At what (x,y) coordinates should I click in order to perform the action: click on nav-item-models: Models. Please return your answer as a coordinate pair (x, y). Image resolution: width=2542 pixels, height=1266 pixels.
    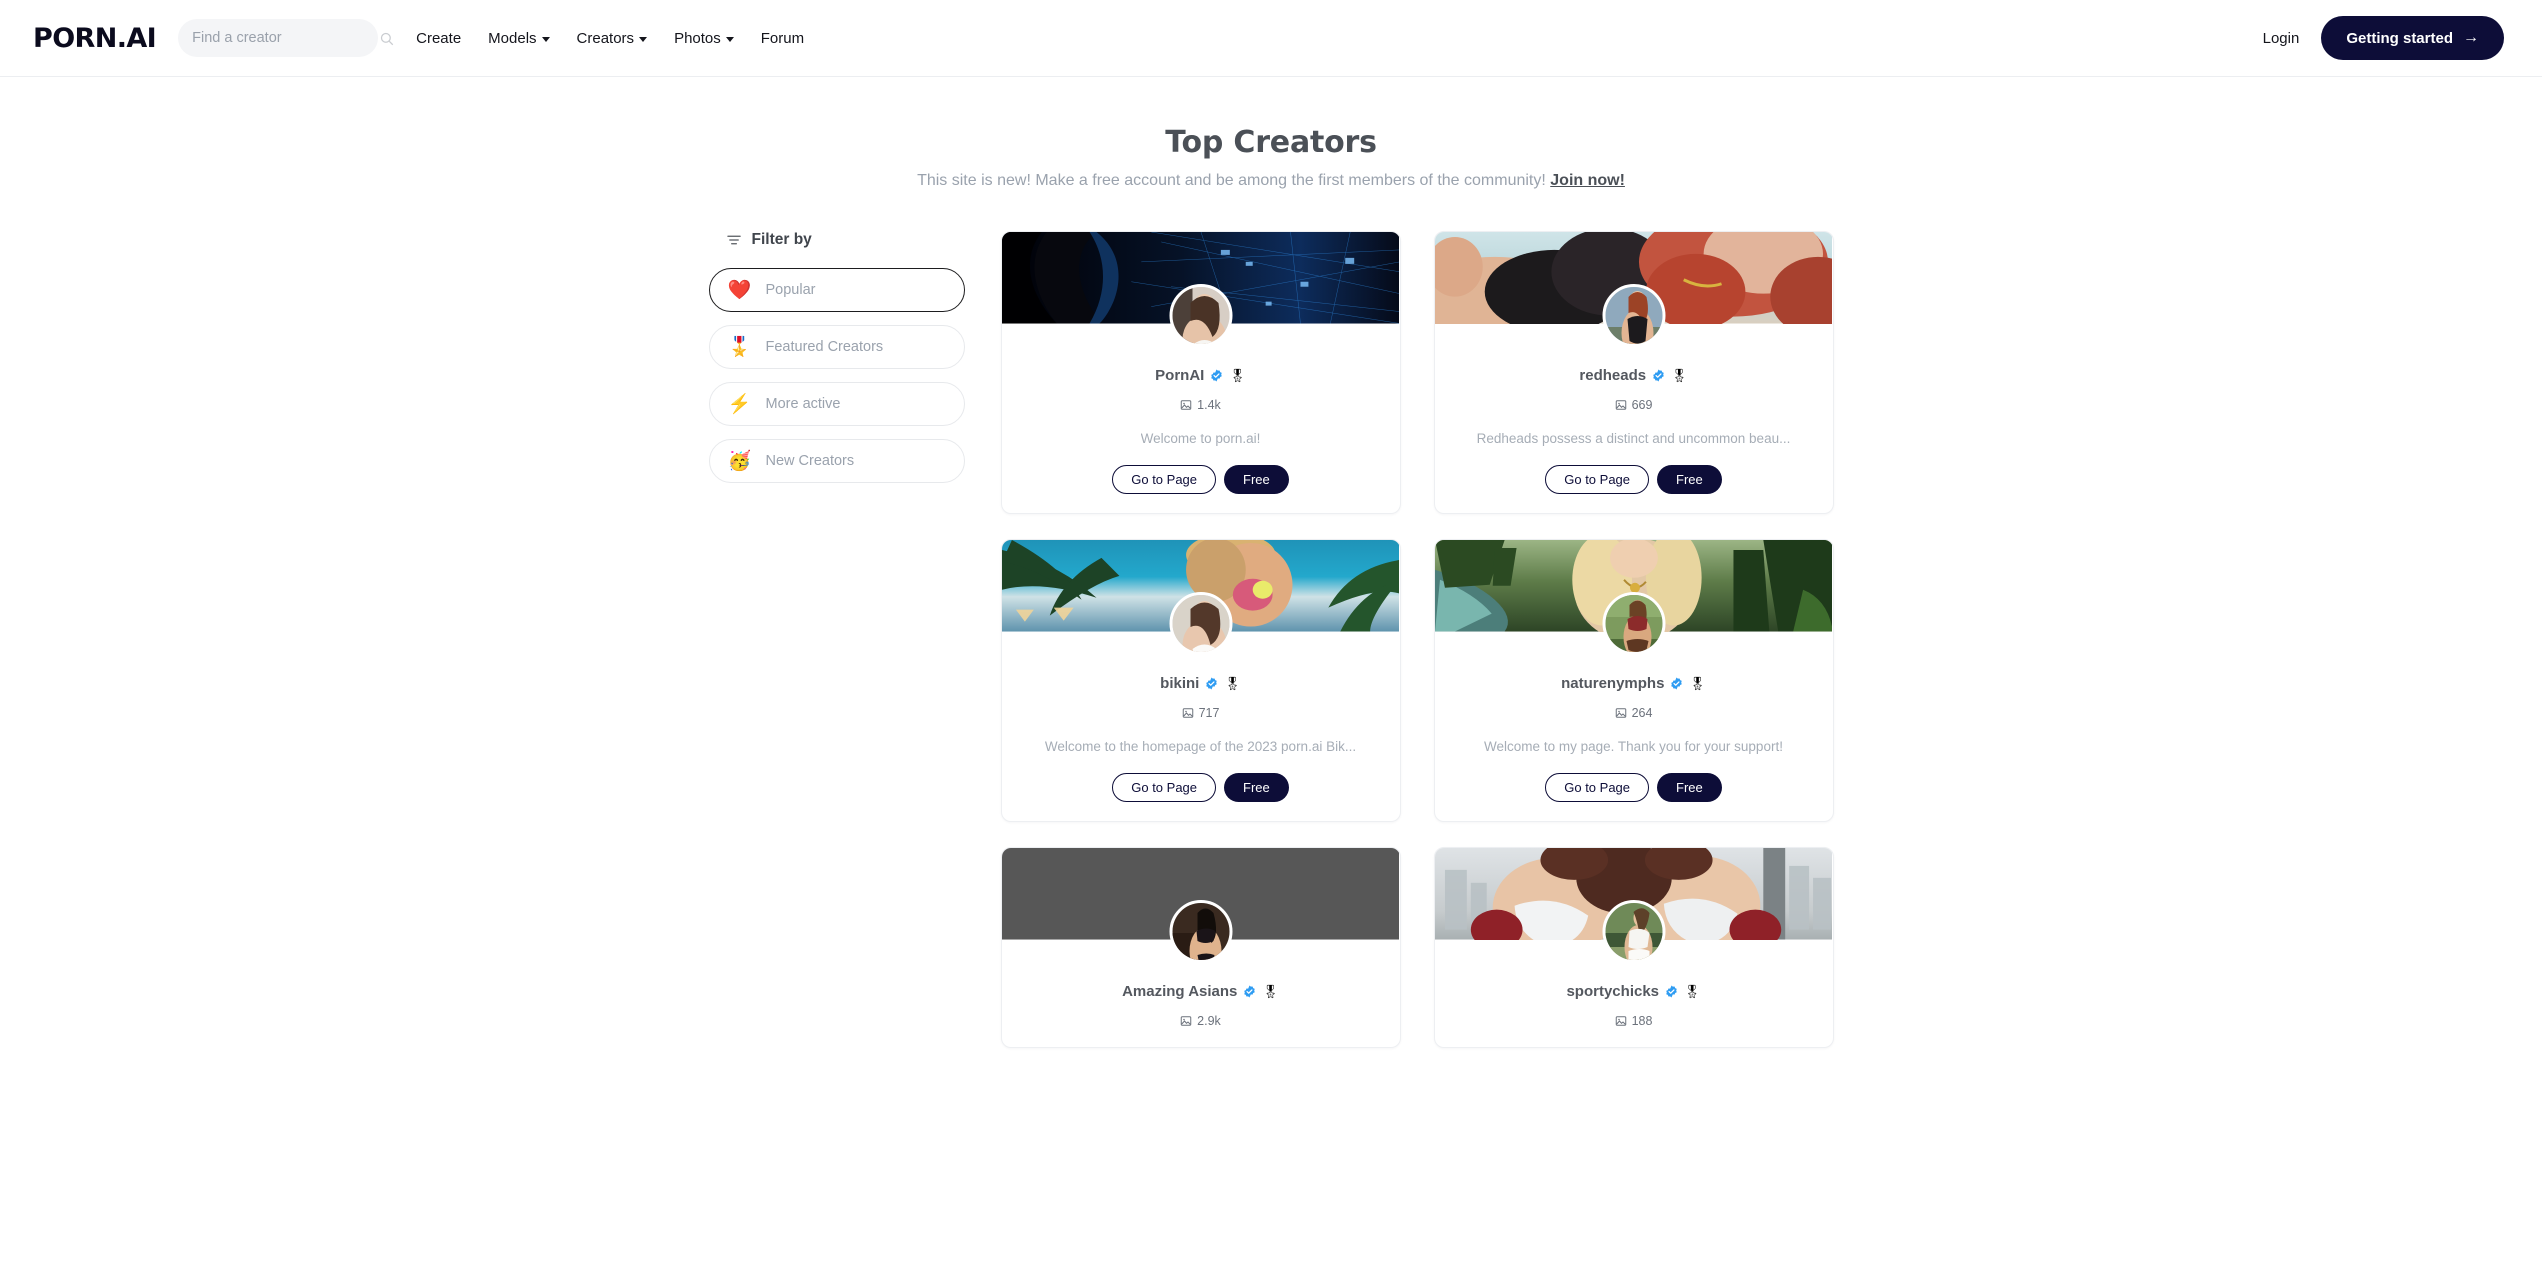
    Looking at the image, I should click on (519, 38).